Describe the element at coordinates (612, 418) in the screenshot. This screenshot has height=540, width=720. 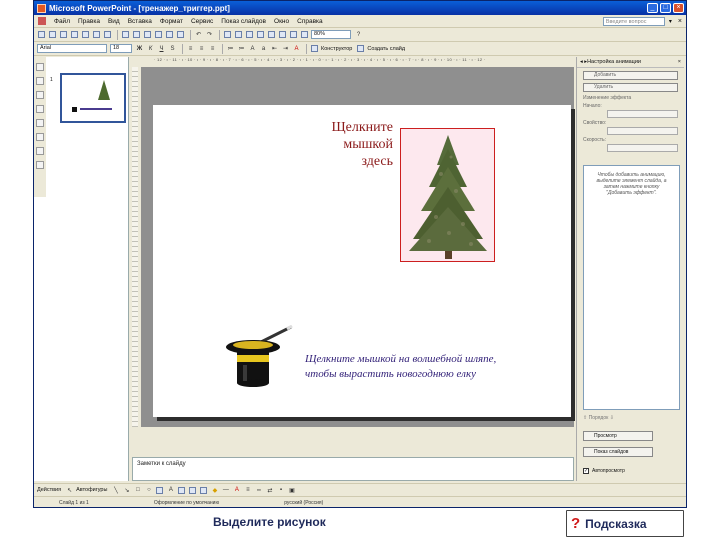
I see `move-down-icon: ⇩` at that location.